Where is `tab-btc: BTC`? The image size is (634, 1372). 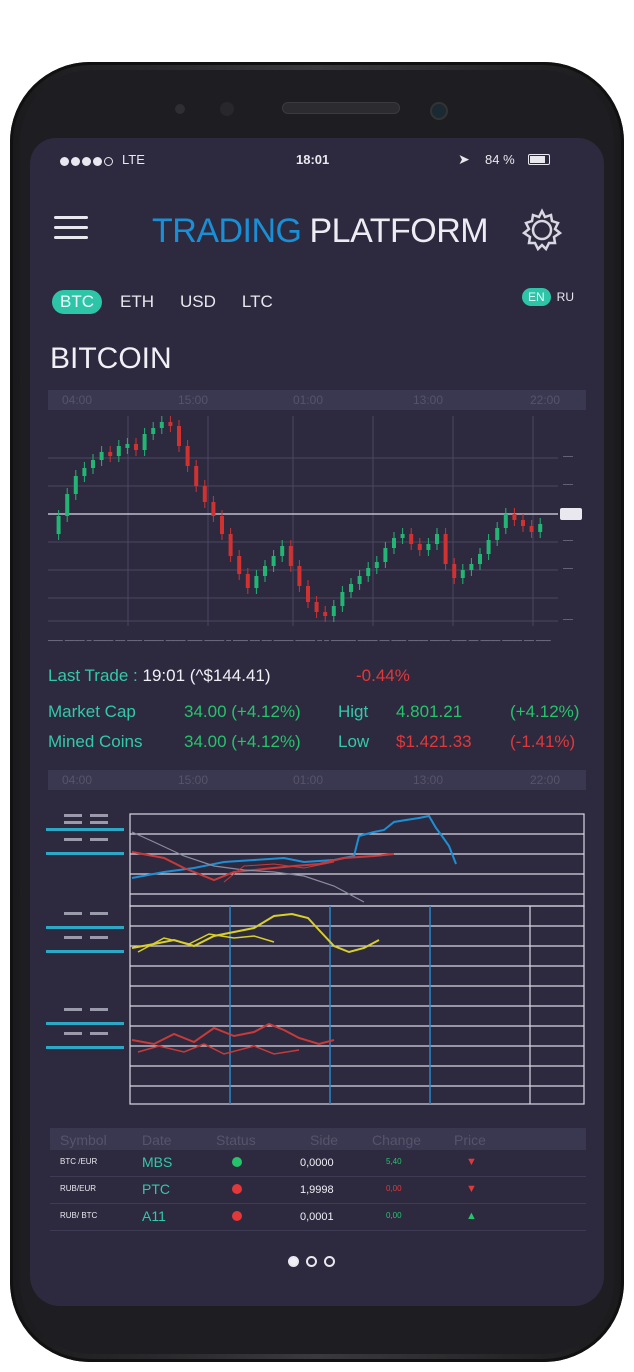 tab-btc: BTC is located at coordinates (77, 302).